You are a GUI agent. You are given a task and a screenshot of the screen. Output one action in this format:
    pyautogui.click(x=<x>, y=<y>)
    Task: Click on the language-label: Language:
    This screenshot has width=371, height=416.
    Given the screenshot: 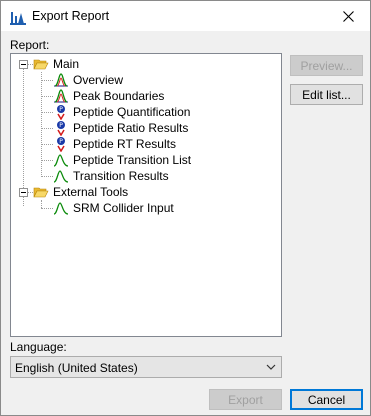 What is the action you would take?
    pyautogui.click(x=38, y=347)
    